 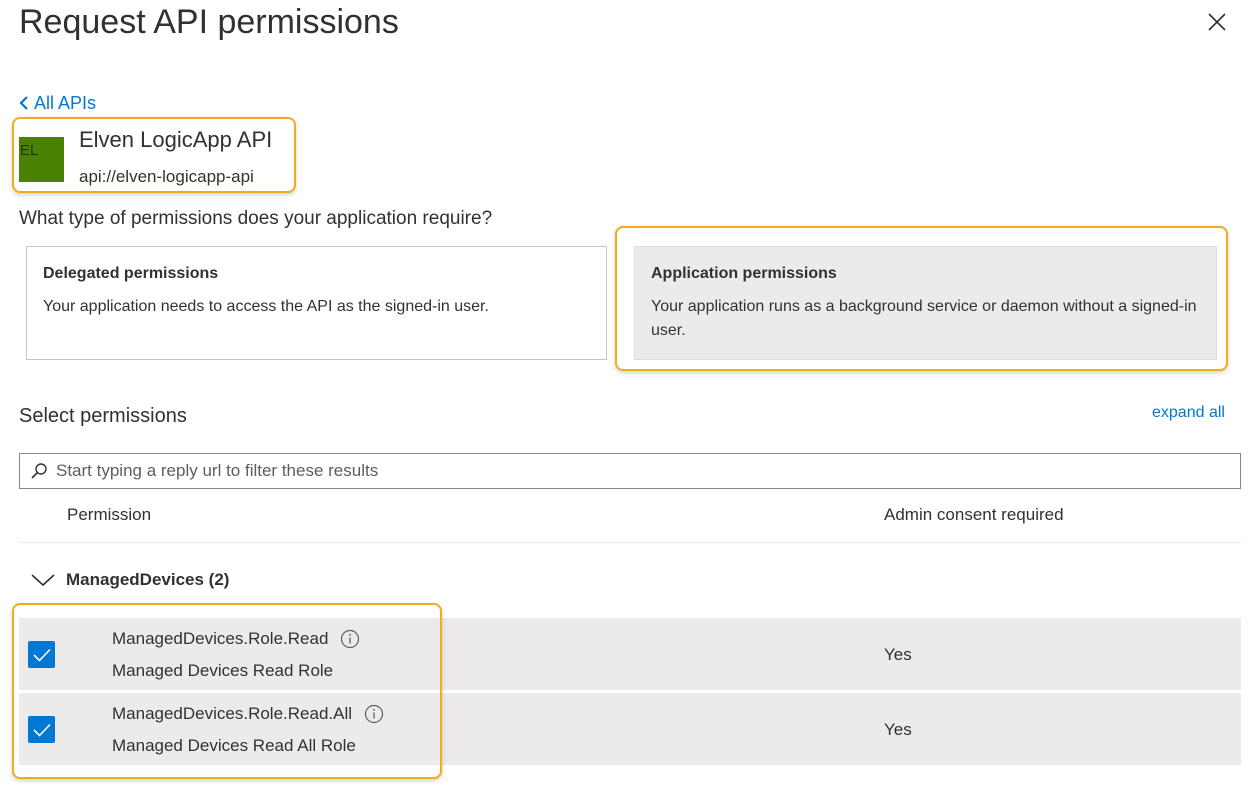 I want to click on page-title: Request API permissions, so click(x=209, y=22).